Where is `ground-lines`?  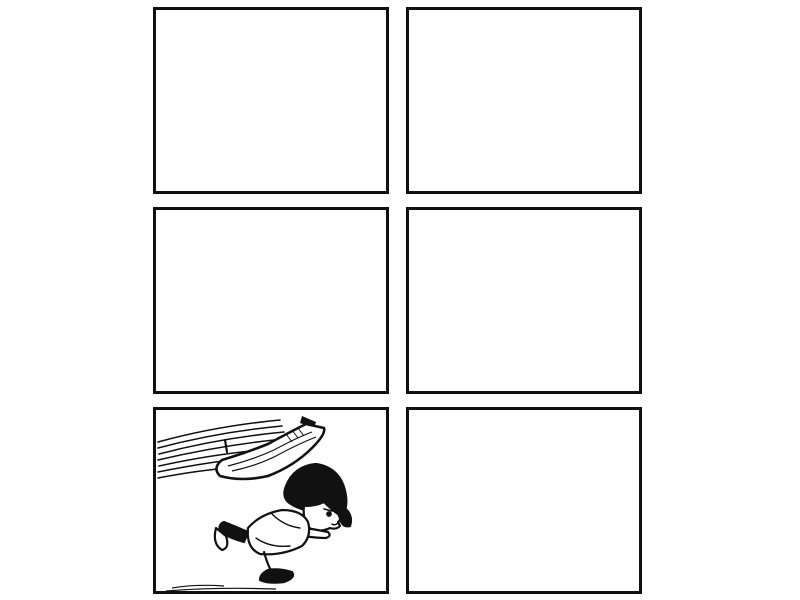
ground-lines is located at coordinates (221, 587).